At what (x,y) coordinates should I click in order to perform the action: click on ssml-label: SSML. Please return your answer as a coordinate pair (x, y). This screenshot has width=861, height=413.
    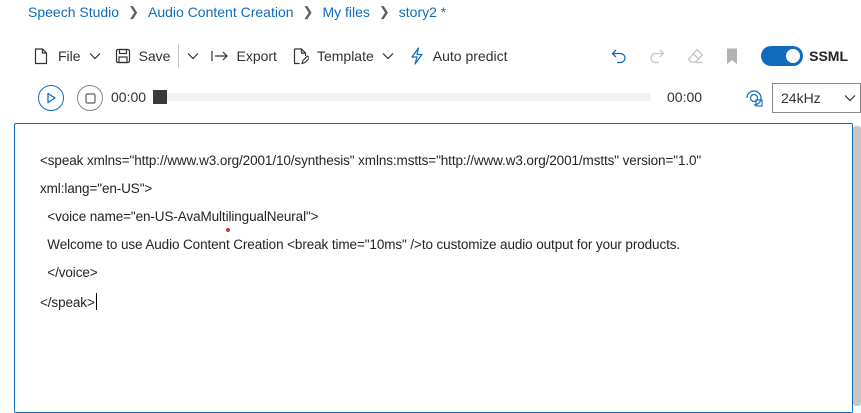
    Looking at the image, I should click on (828, 56).